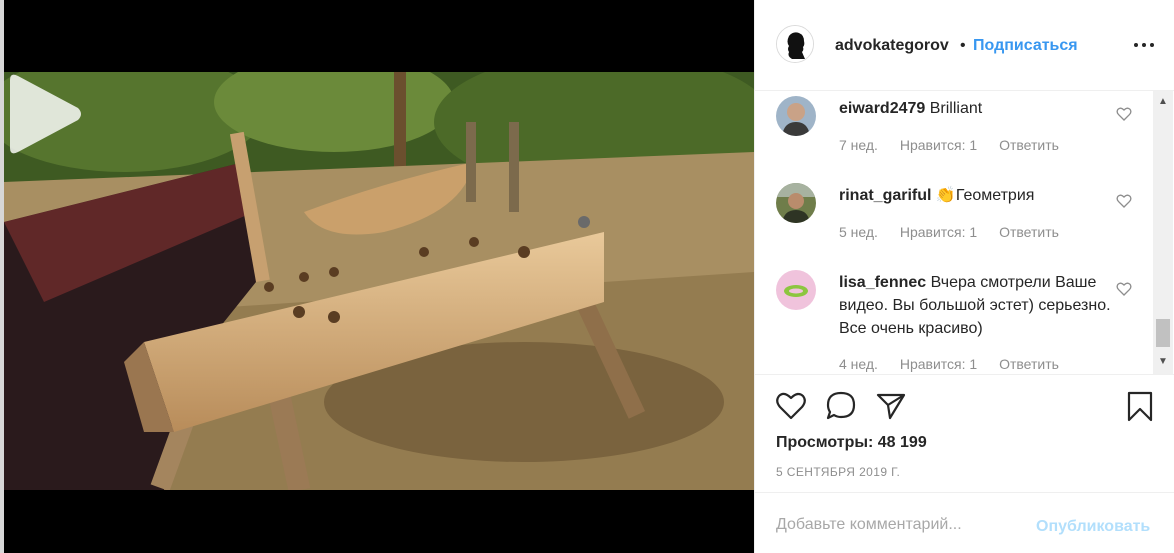 This screenshot has width=1174, height=553. What do you see at coordinates (858, 145) in the screenshot?
I see `comment-age: 7 нед.` at bounding box center [858, 145].